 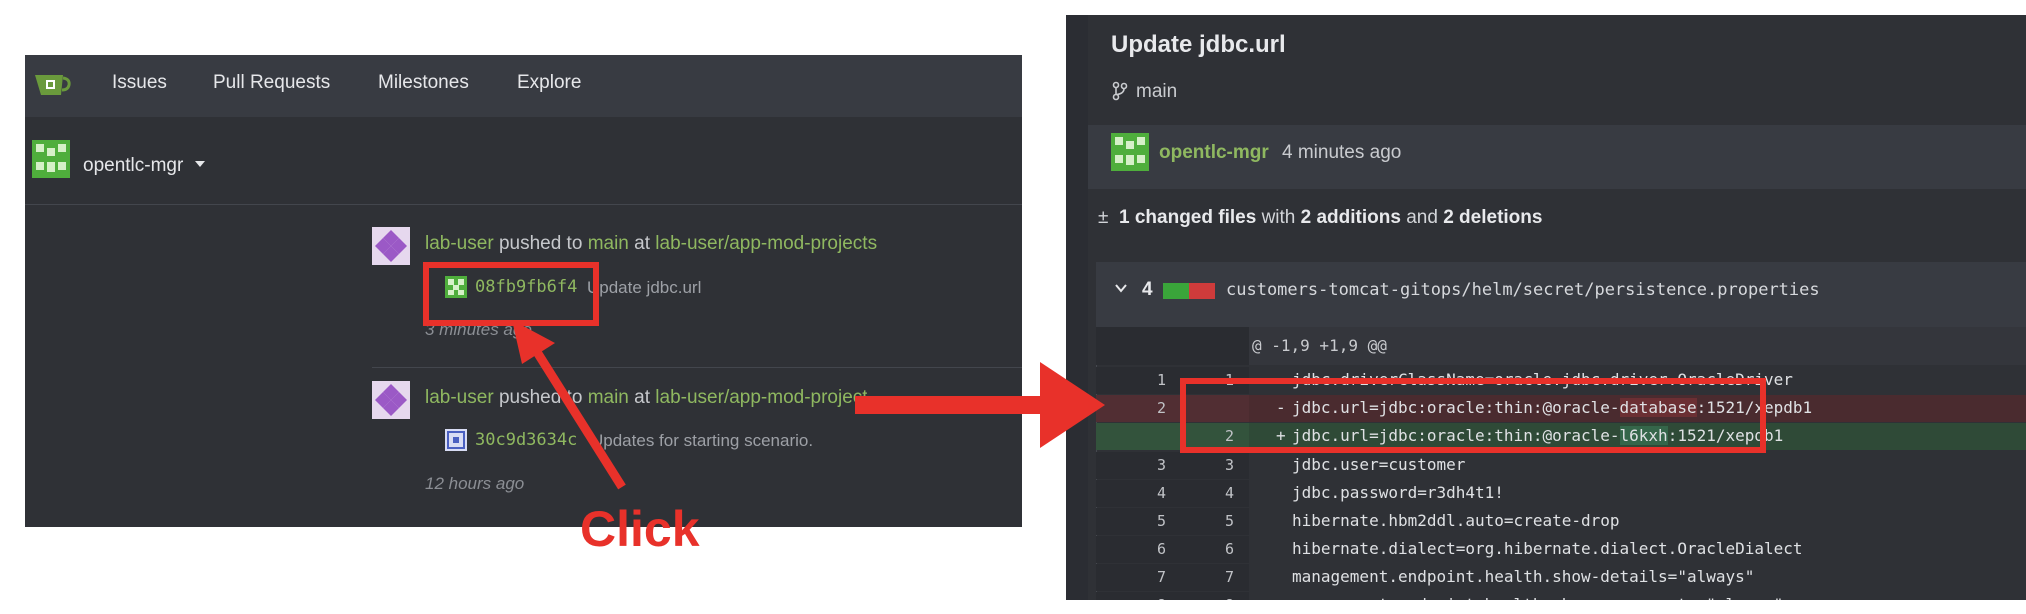 I want to click on click-annotation-label: Click, so click(x=640, y=529).